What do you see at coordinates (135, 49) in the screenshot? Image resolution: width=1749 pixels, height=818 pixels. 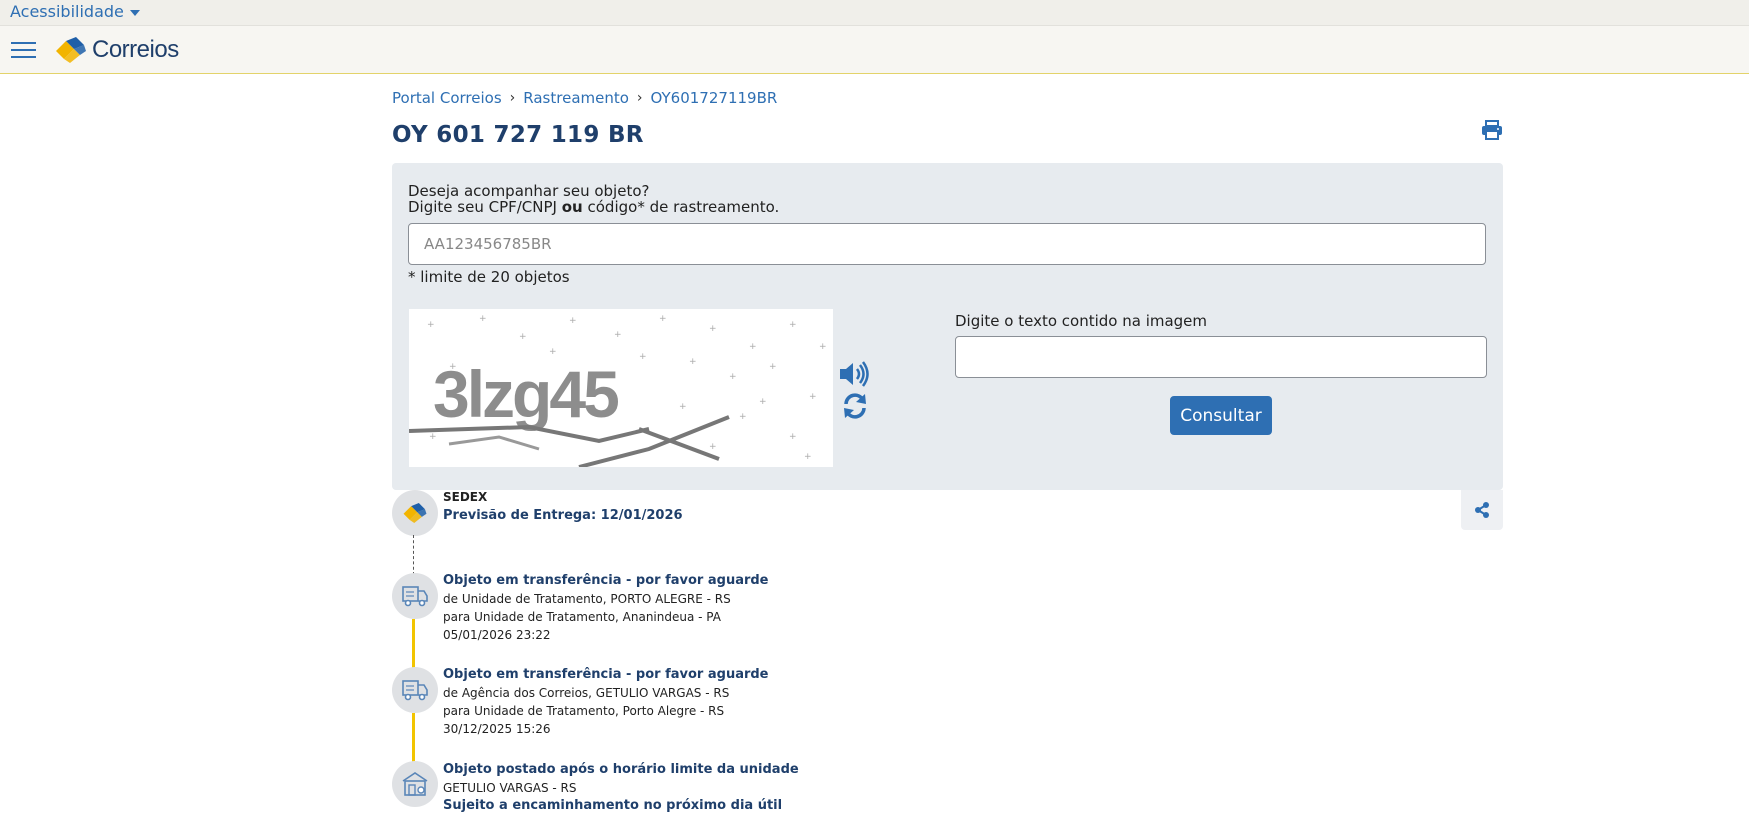 I see `logo-text: Correios` at bounding box center [135, 49].